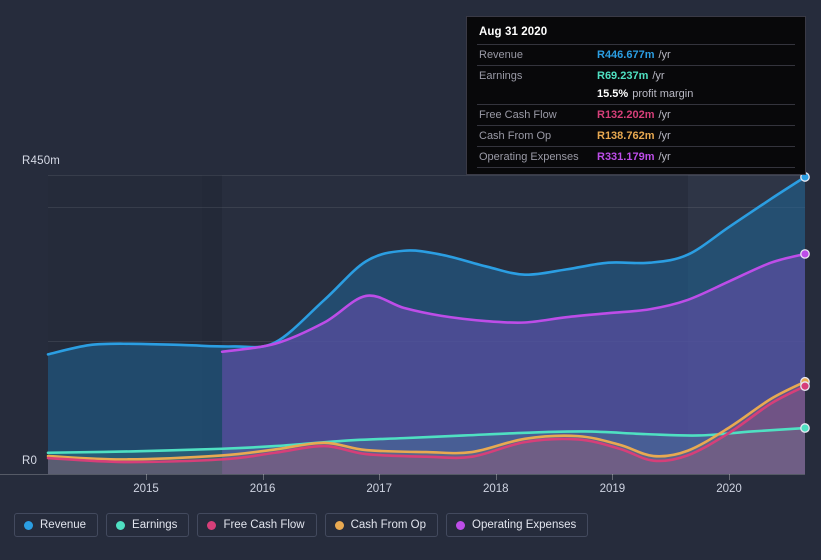  Describe the element at coordinates (524, 525) in the screenshot. I see `legend-item-label: Operating Expenses` at that location.